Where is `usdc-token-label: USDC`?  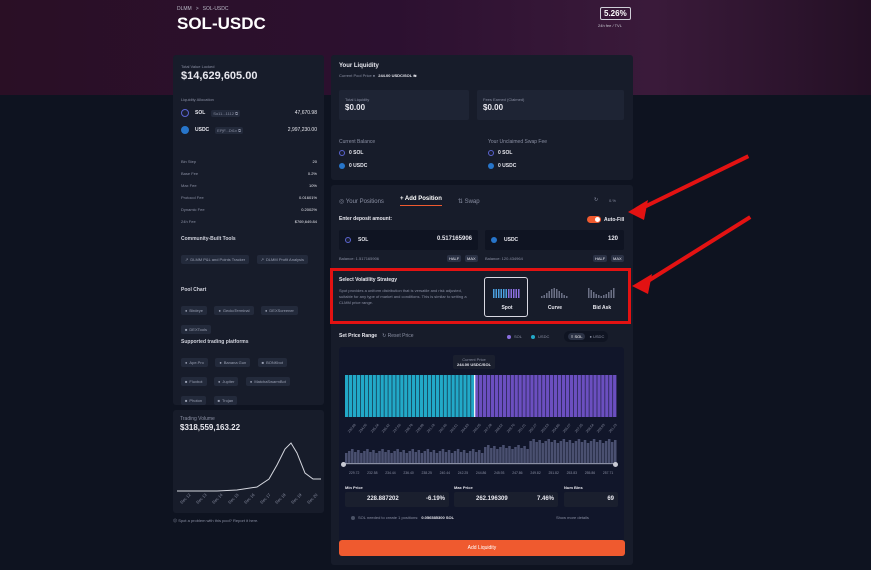 usdc-token-label: USDC is located at coordinates (511, 240).